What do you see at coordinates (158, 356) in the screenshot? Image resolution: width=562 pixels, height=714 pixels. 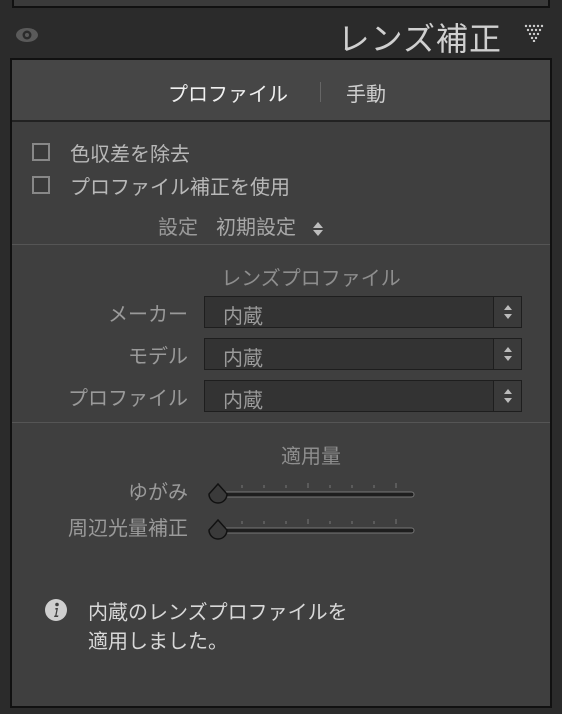 I see `model-label: モデル` at bounding box center [158, 356].